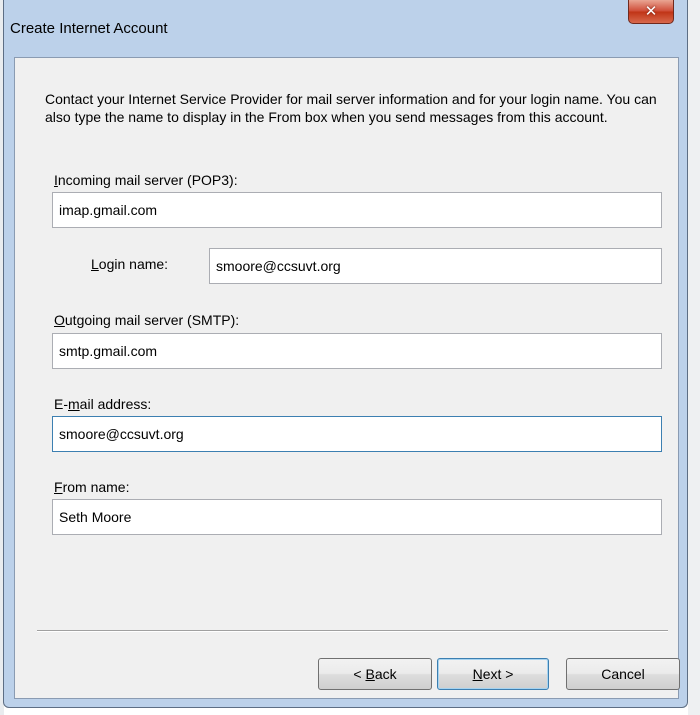 Image resolution: width=700 pixels, height=715 pixels. I want to click on login-name-label: Login name:, so click(130, 264).